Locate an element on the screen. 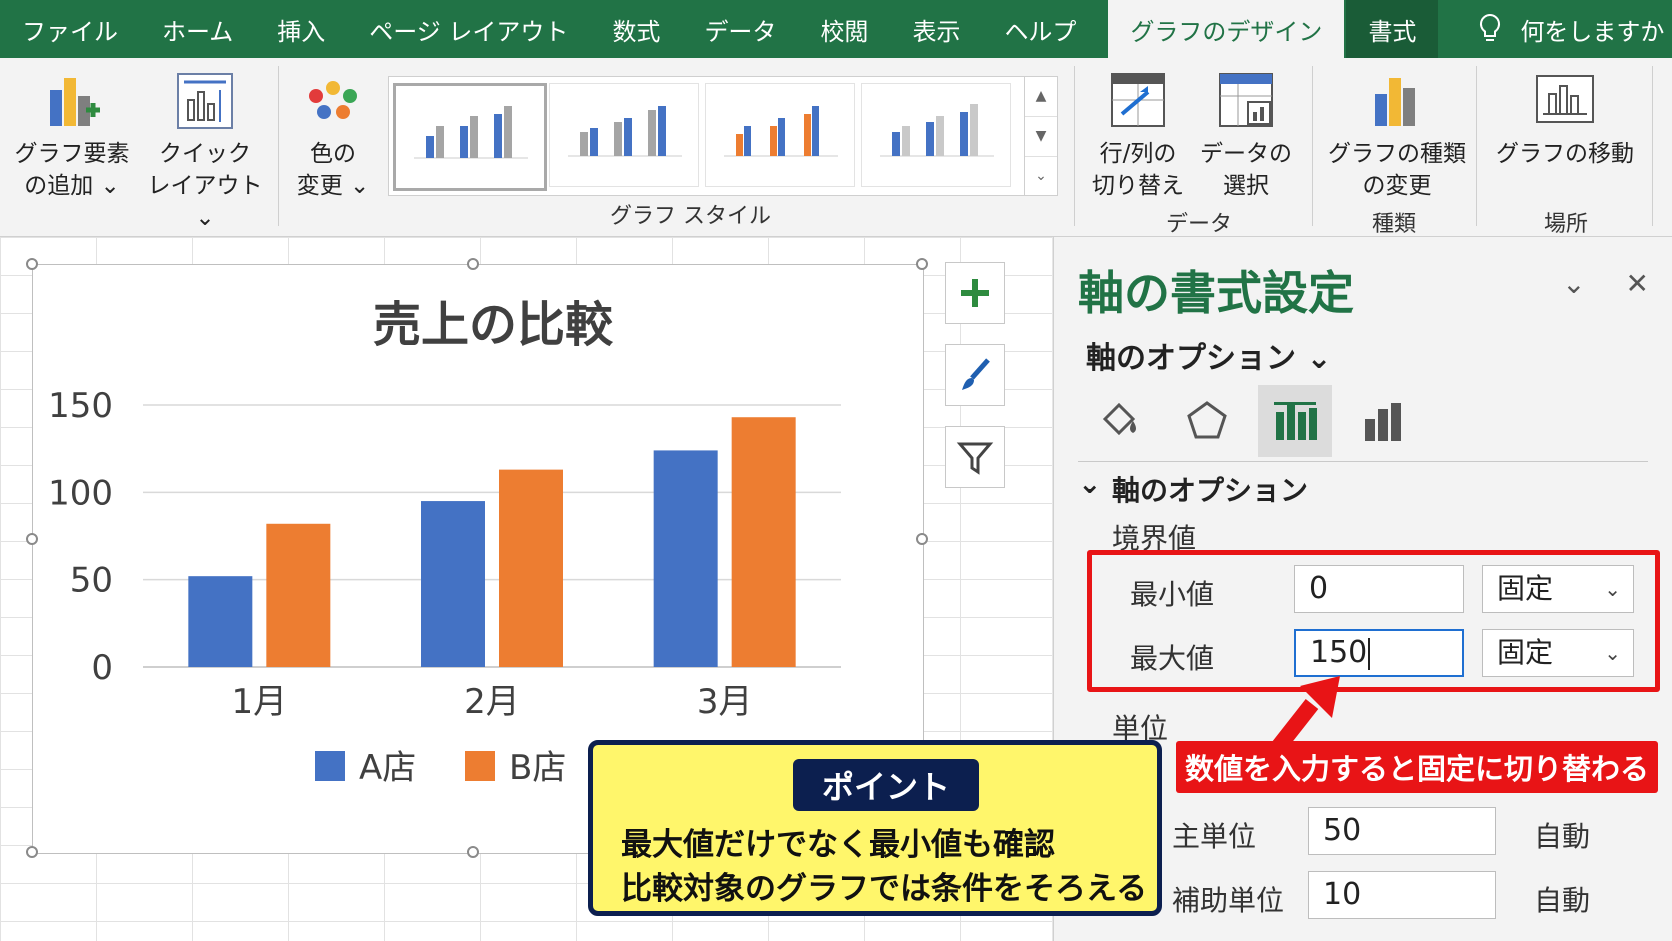  tab-review: 校閲 is located at coordinates (844, 29).